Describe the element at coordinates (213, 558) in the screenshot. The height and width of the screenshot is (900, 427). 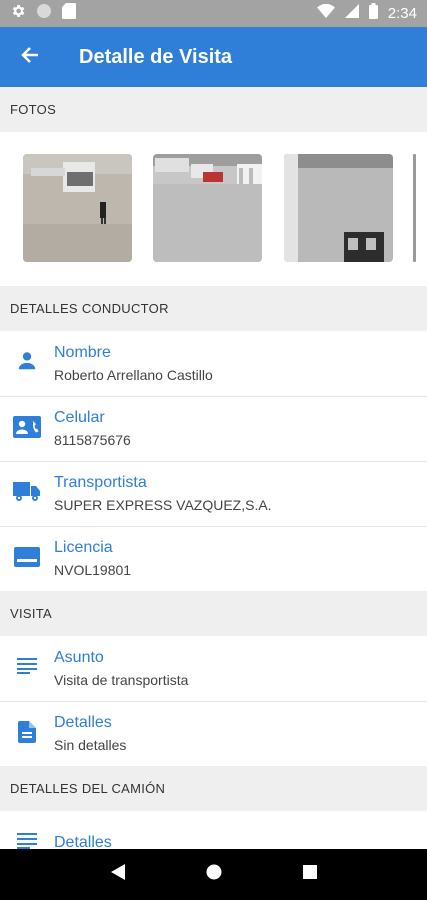
I see `driver-license-row: Licencia NVOL19801` at that location.